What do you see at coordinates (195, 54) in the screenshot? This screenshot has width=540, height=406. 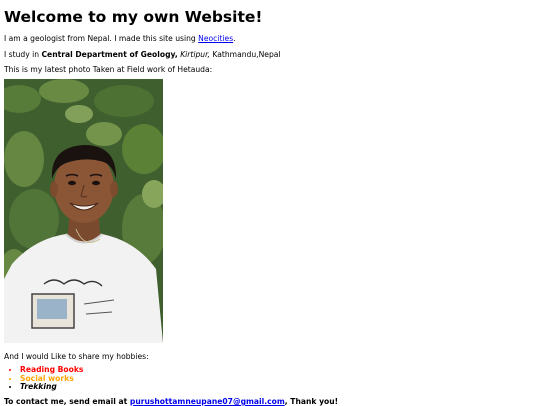 I see `study-place: Kirtipur,` at bounding box center [195, 54].